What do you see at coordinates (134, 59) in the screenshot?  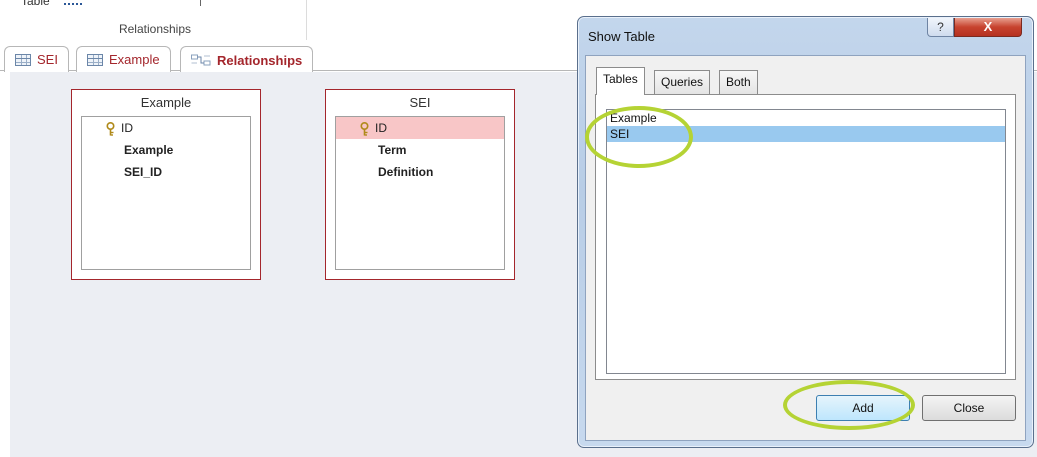 I see `tab-label: Example` at bounding box center [134, 59].